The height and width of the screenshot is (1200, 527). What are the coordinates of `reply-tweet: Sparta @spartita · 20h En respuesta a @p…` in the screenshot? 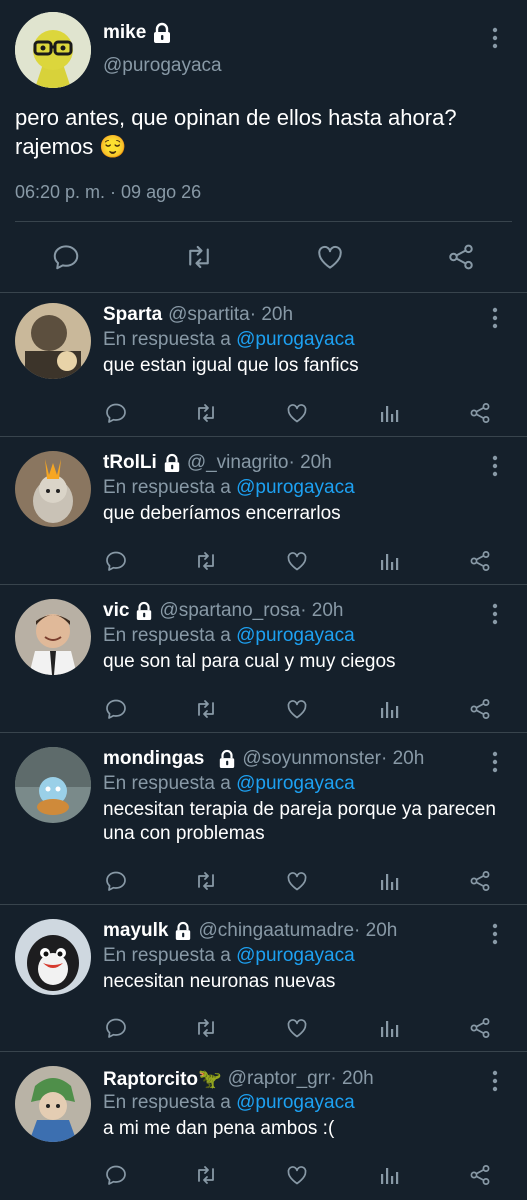 It's located at (263, 364).